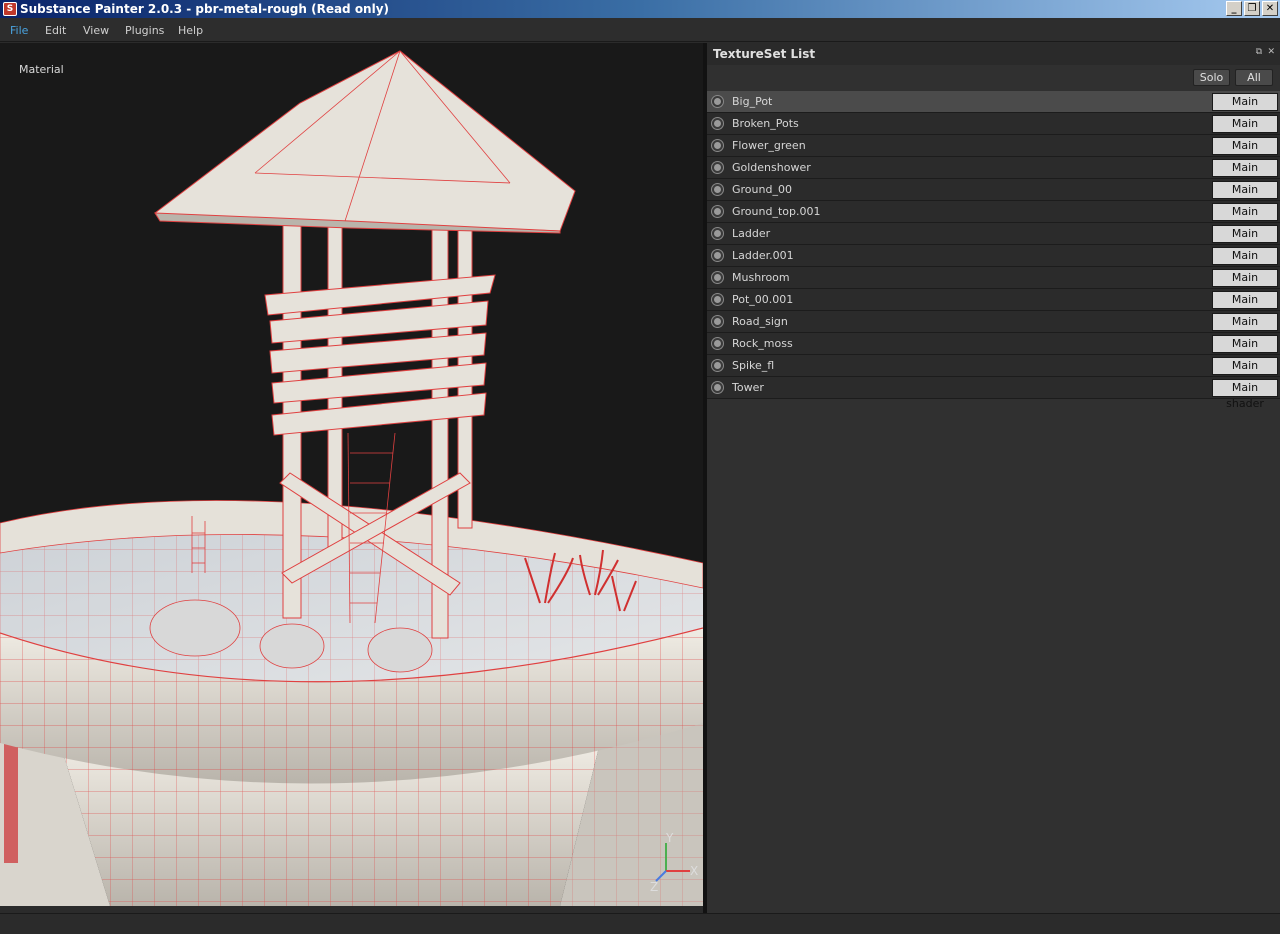 The height and width of the screenshot is (934, 1280). Describe the element at coordinates (748, 387) in the screenshot. I see `textureset-name: Tower` at that location.